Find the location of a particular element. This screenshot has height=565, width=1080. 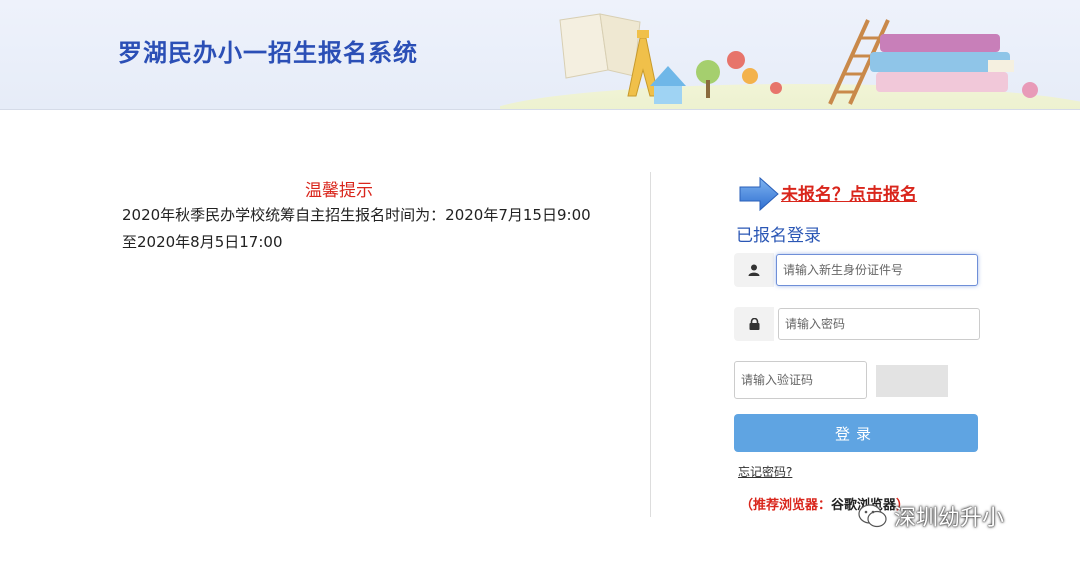

user-icon is located at coordinates (754, 270).